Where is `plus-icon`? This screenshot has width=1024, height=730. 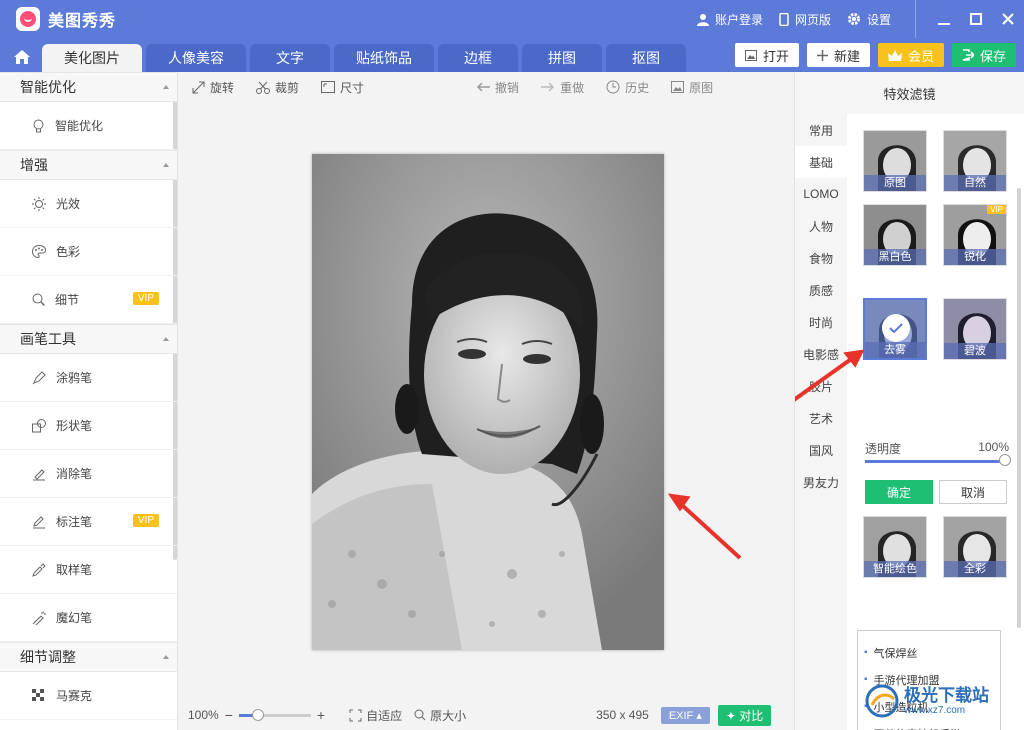
plus-icon is located at coordinates (822, 55).